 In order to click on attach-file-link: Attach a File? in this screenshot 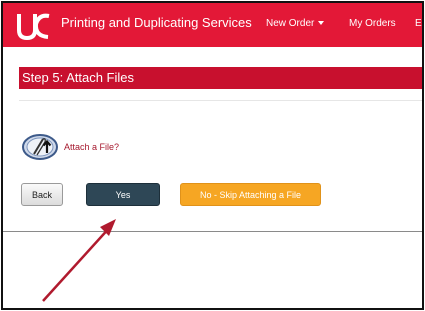, I will do `click(91, 147)`.